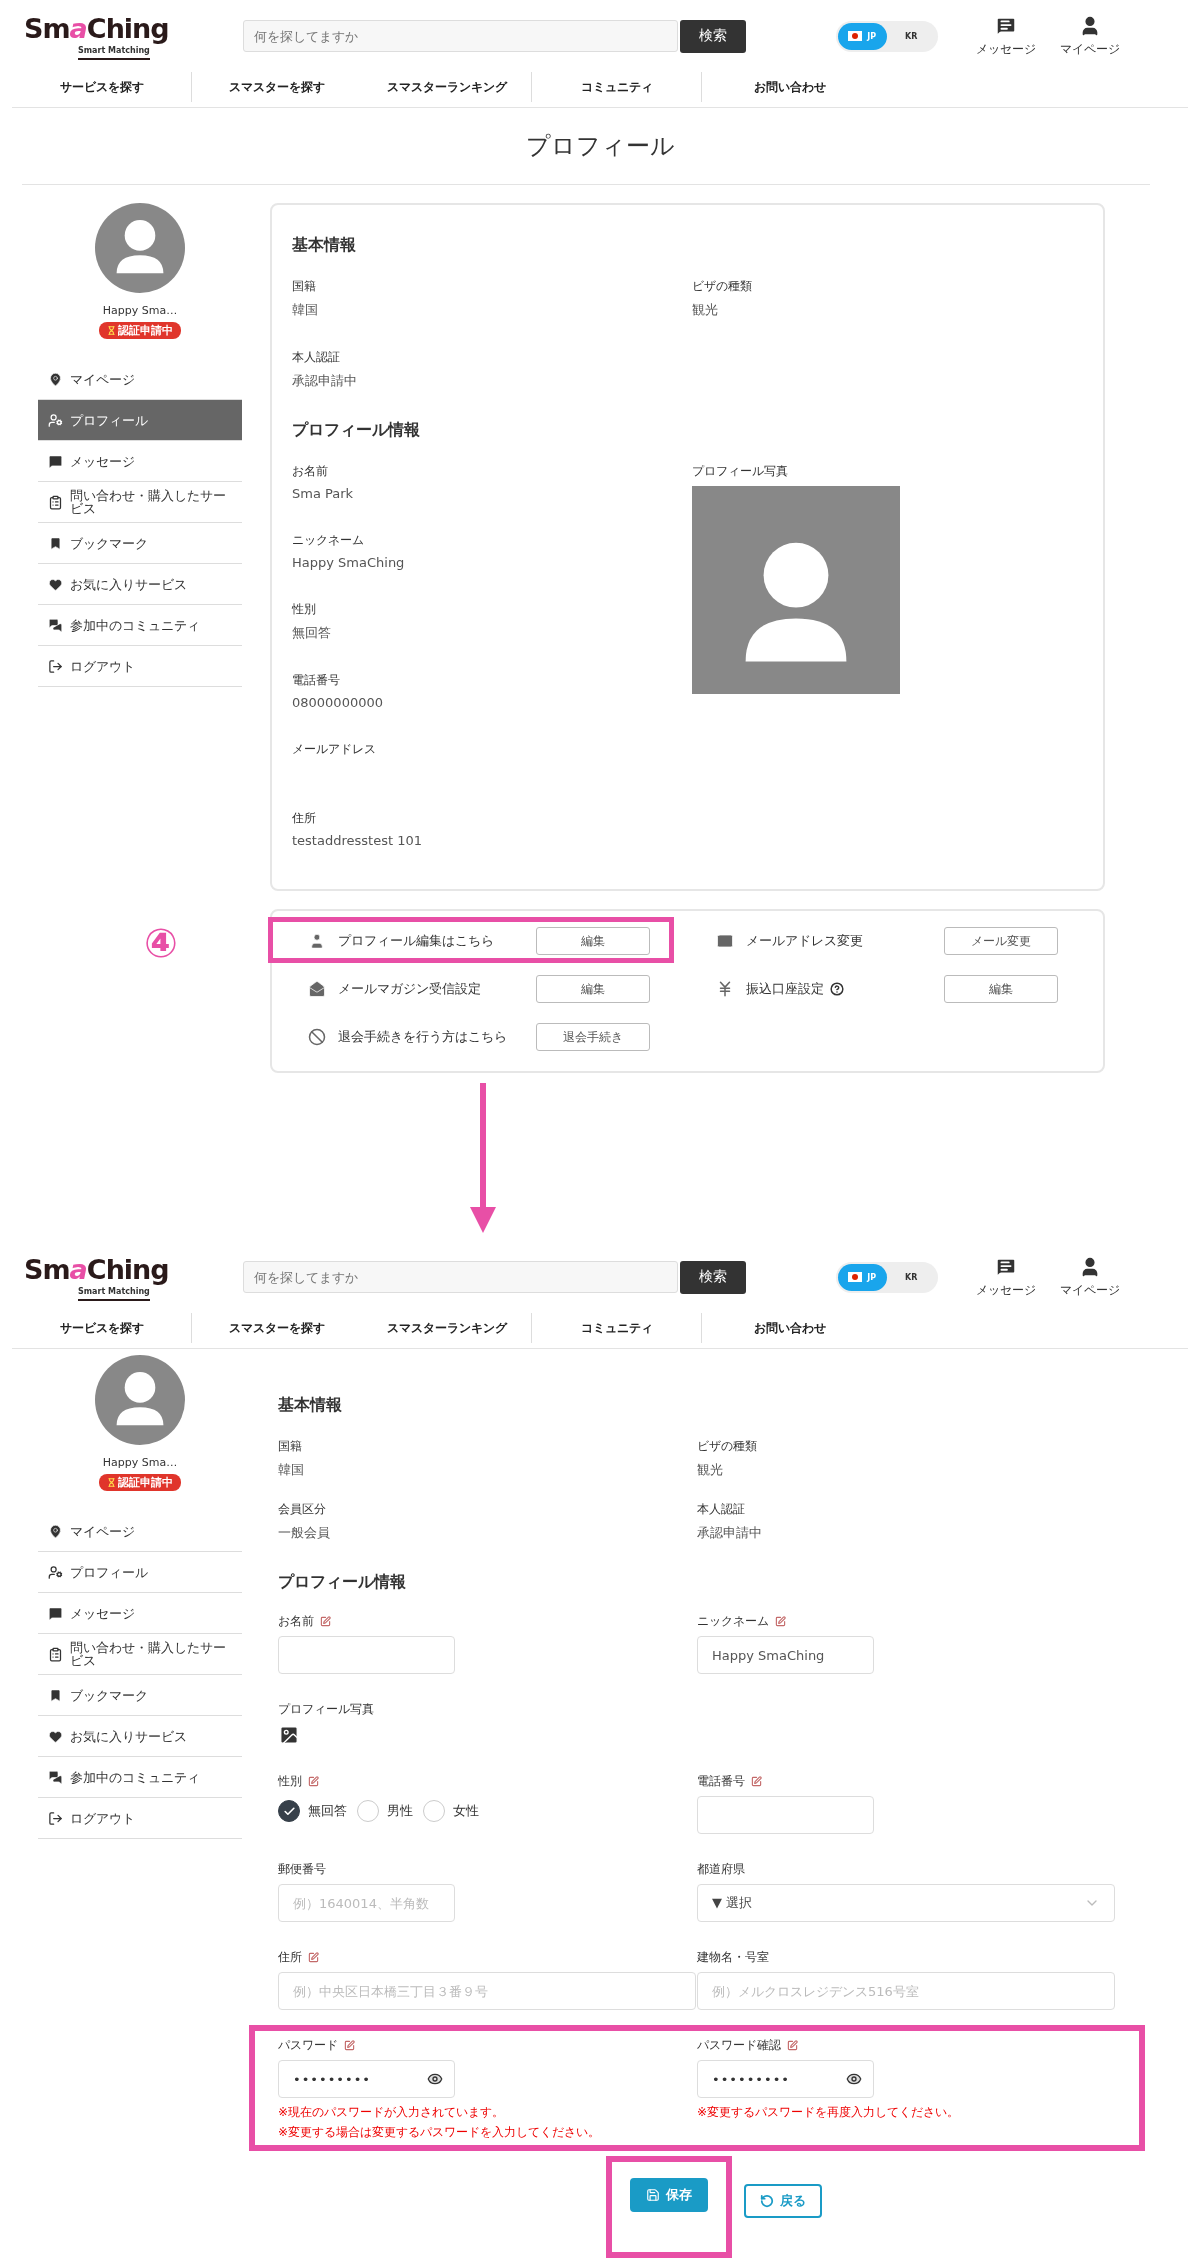 The image size is (1200, 2266). I want to click on field-label: 都道府県, so click(721, 1869).